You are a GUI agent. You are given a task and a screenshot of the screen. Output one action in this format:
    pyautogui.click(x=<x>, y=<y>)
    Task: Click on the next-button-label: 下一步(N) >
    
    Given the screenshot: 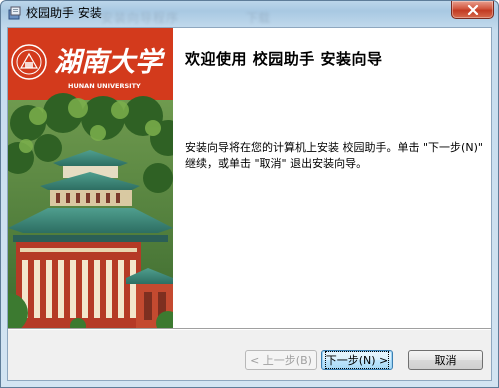 What is the action you would take?
    pyautogui.click(x=357, y=360)
    